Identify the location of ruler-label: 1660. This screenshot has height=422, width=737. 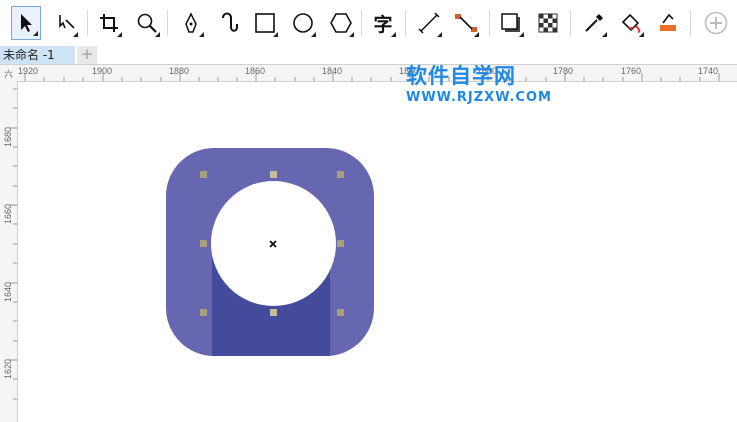
(8, 213).